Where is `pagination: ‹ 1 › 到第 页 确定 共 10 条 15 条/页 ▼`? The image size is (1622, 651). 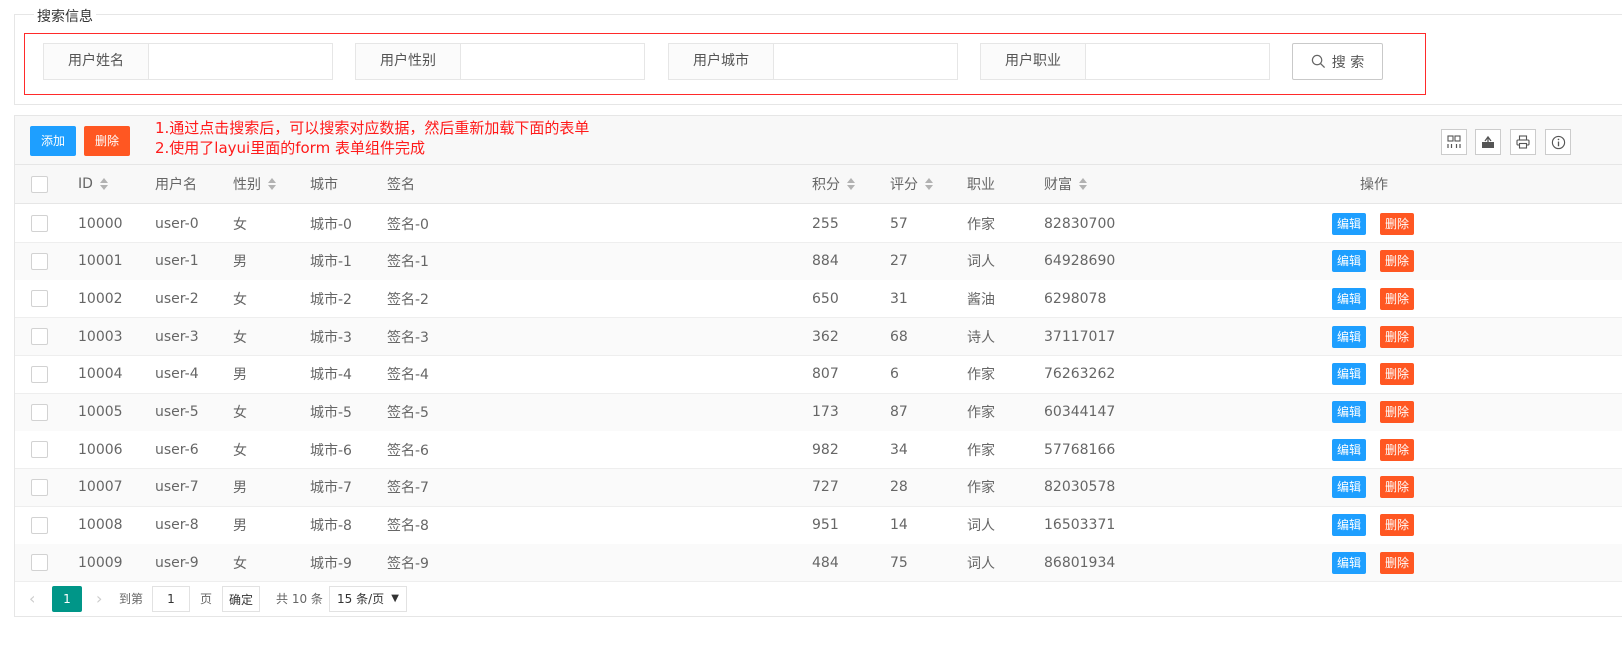 pagination: ‹ 1 › 到第 页 确定 共 10 条 15 条/页 ▼ is located at coordinates (818, 600).